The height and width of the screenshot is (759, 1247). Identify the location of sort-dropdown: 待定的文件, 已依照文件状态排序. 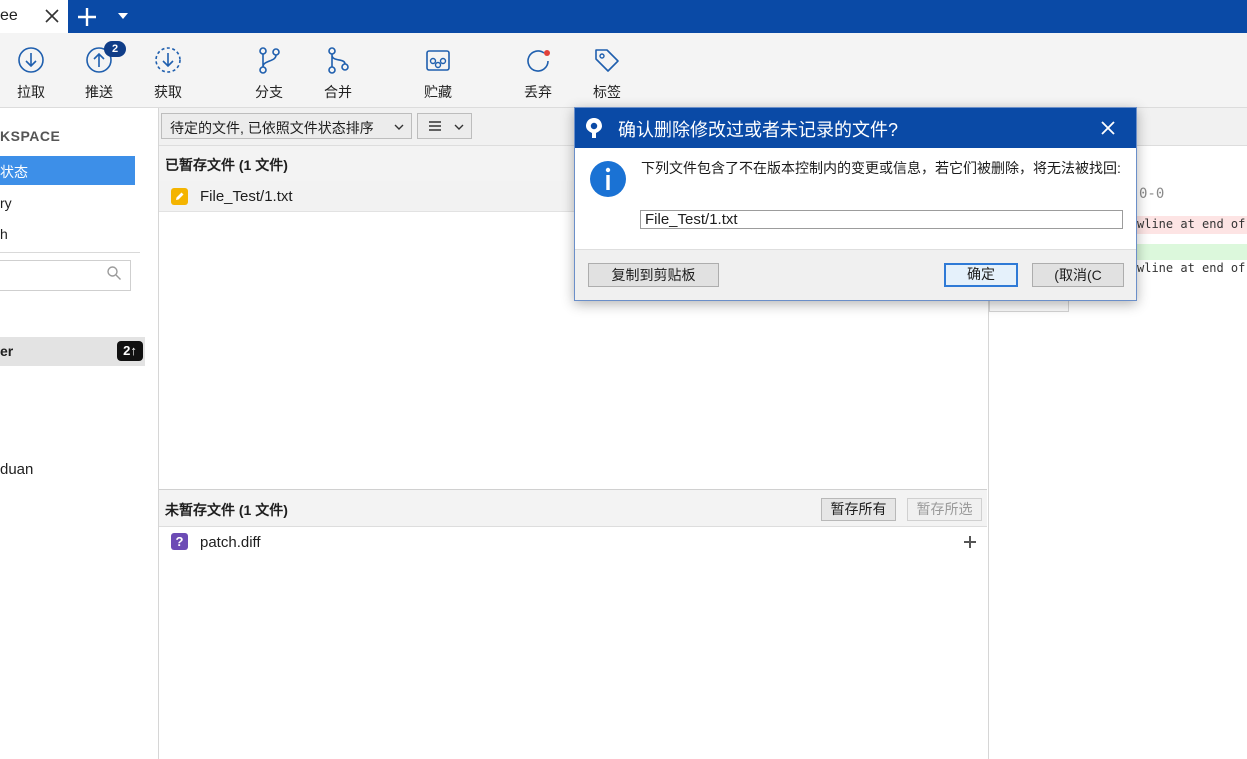
(286, 126).